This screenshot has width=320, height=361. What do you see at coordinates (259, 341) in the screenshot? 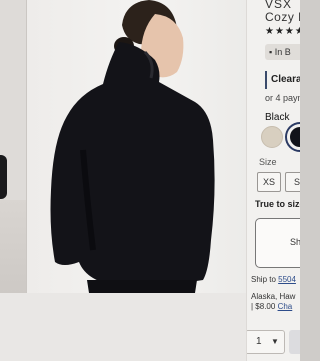
I see `quantity-value: 1` at bounding box center [259, 341].